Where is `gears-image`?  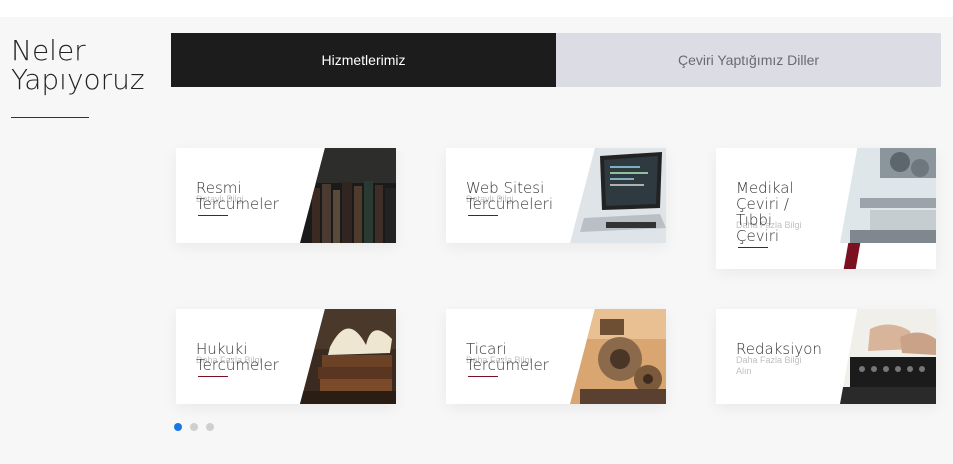
gears-image is located at coordinates (618, 356).